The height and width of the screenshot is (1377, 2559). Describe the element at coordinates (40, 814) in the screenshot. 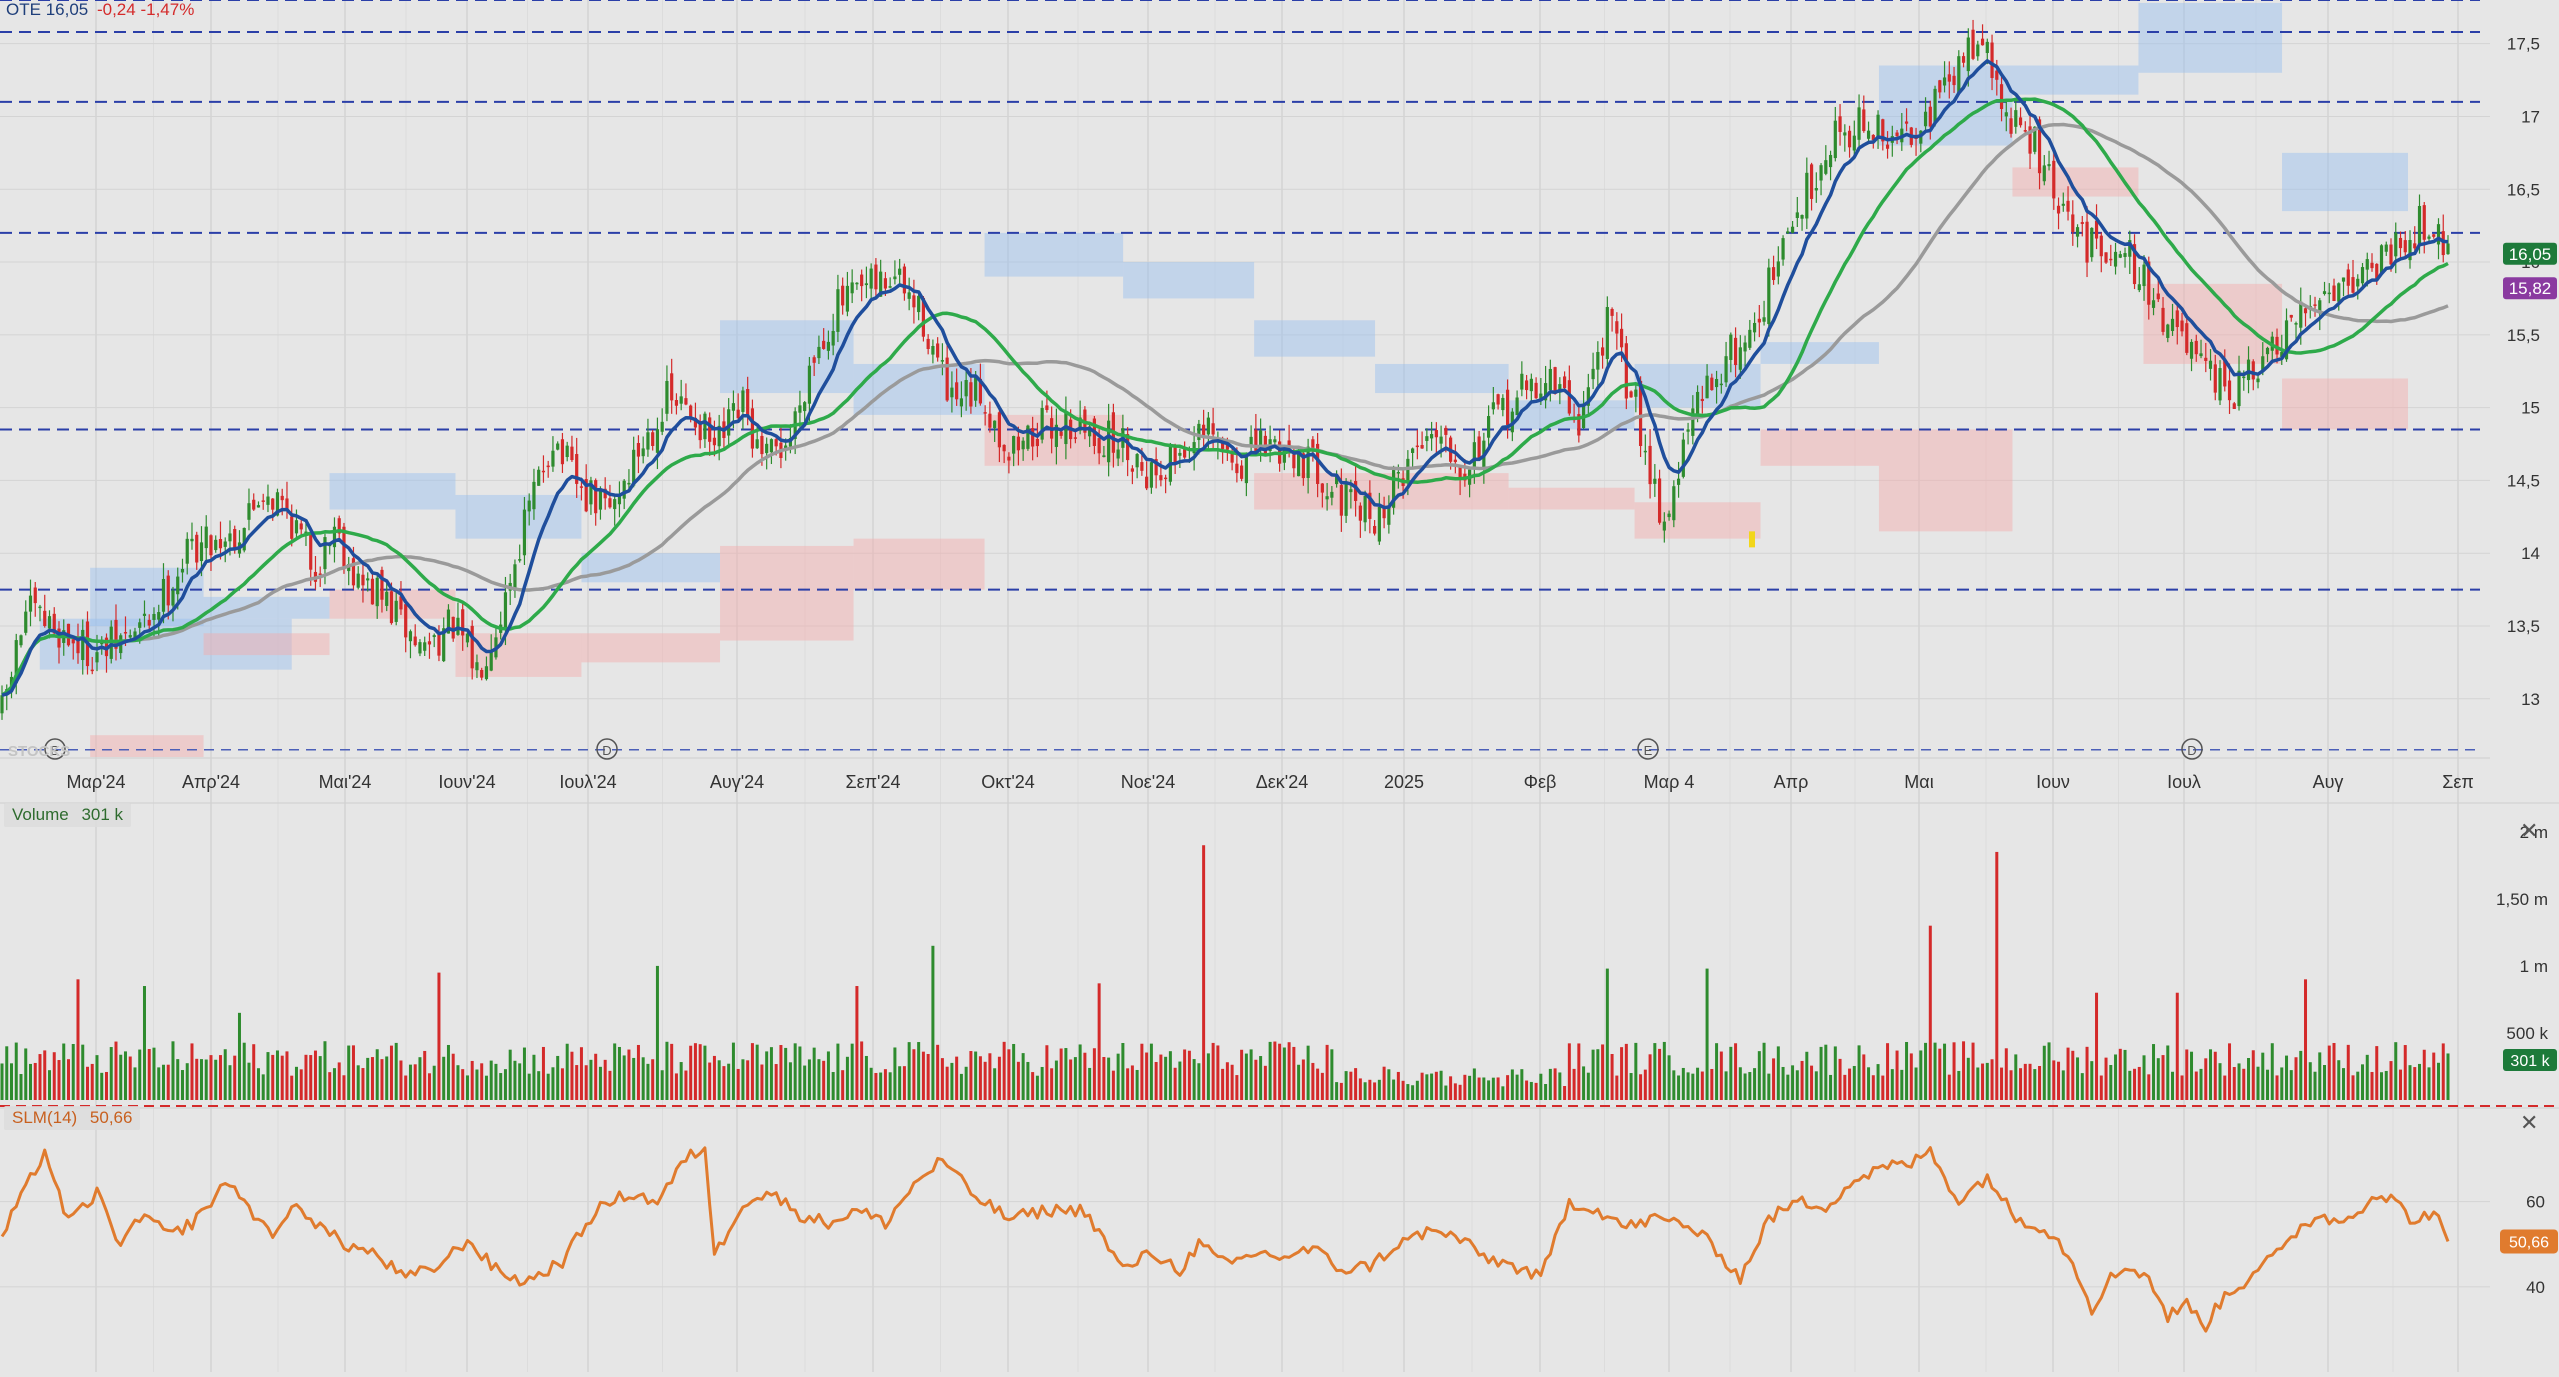

I see `volume-legend-label: Volume` at that location.